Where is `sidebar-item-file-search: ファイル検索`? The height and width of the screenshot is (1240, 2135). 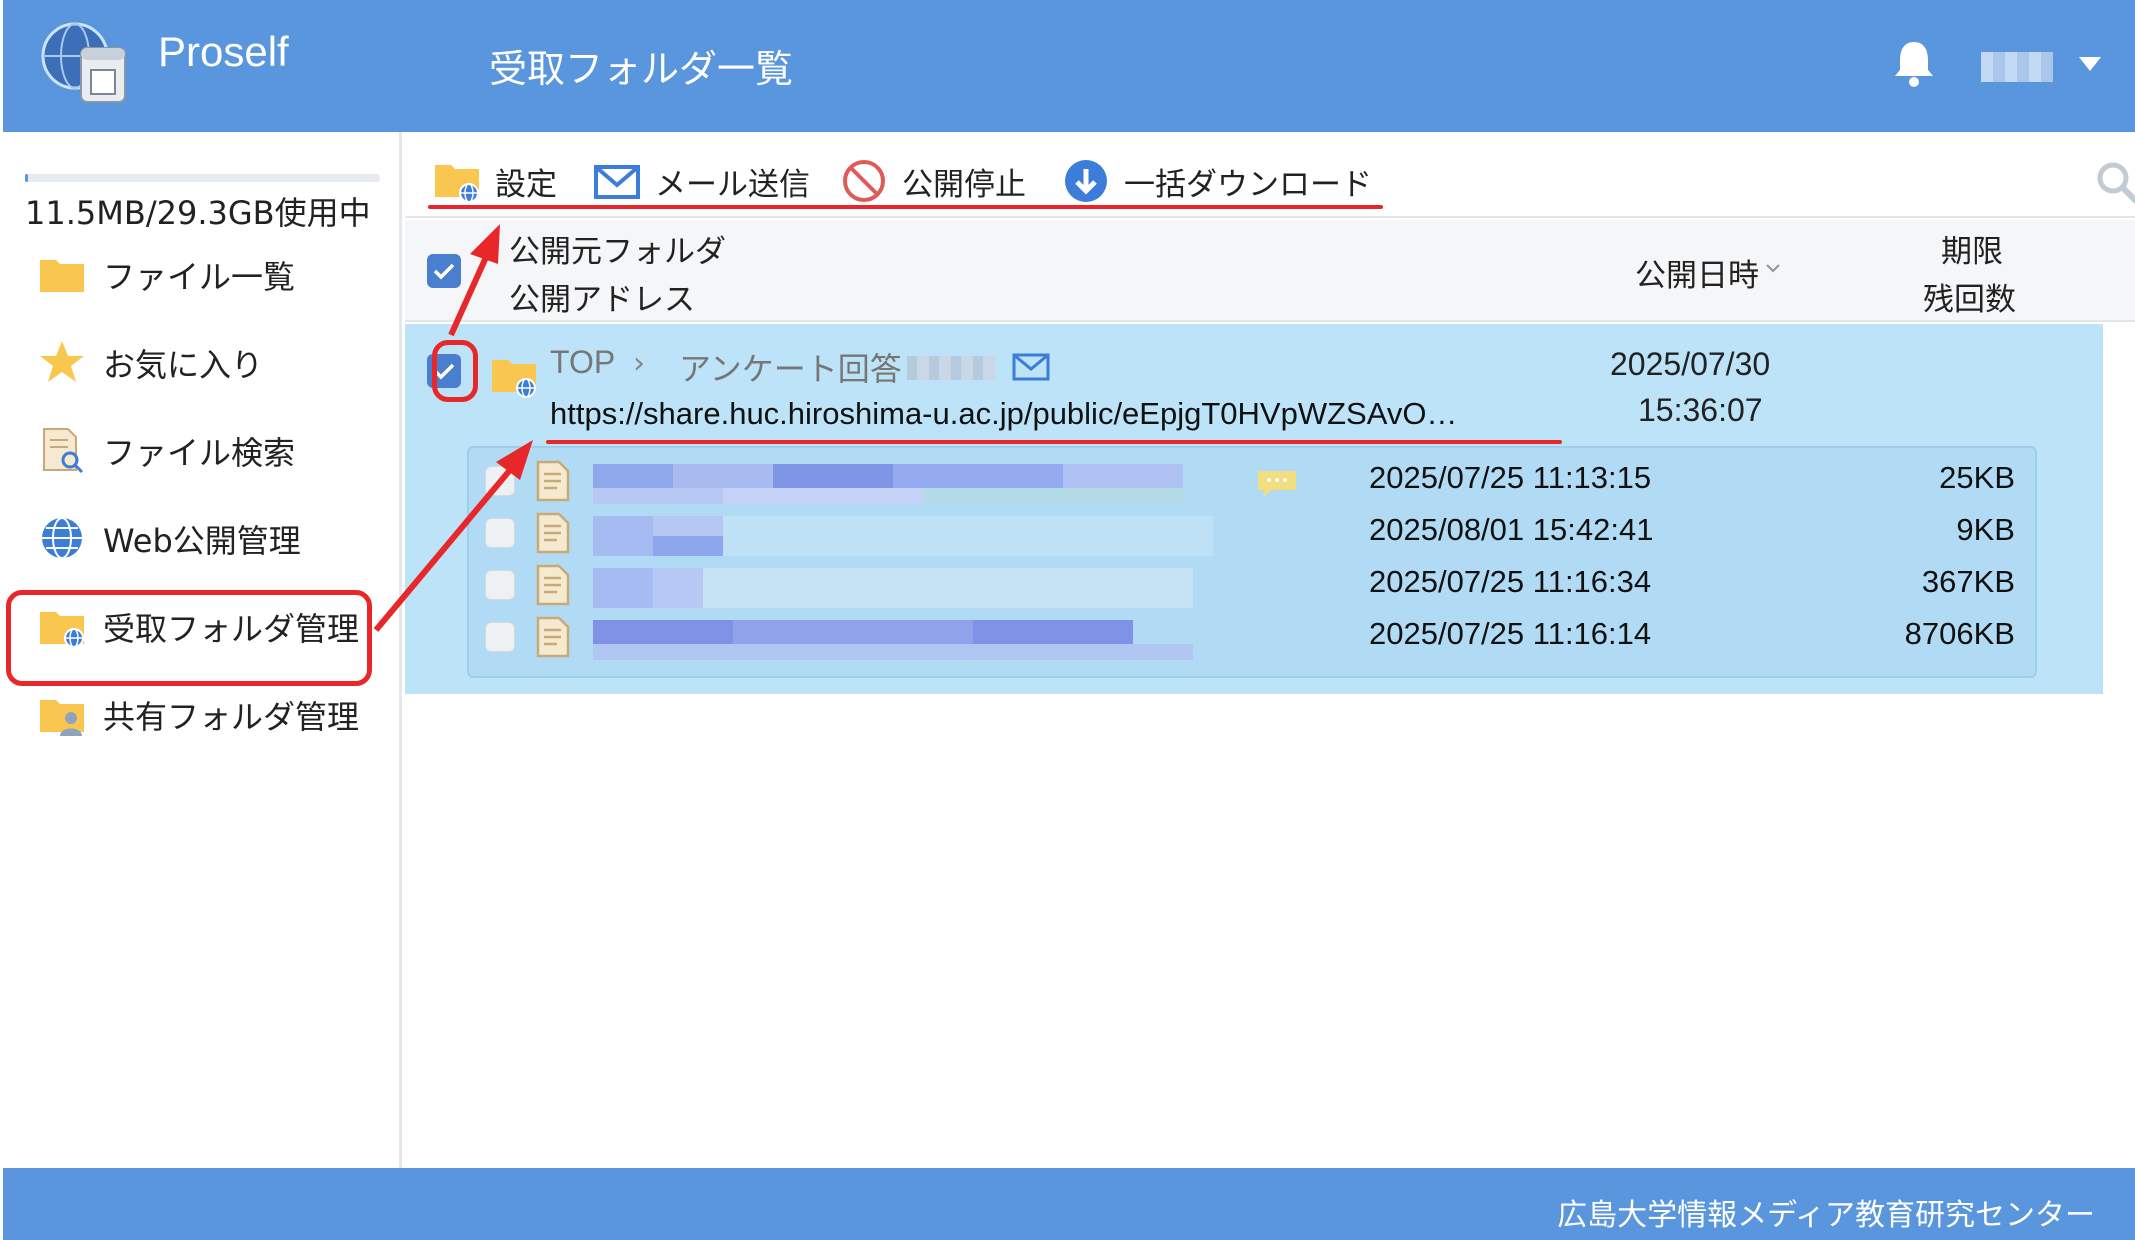
sidebar-item-file-search: ファイル検索 is located at coordinates (190, 450).